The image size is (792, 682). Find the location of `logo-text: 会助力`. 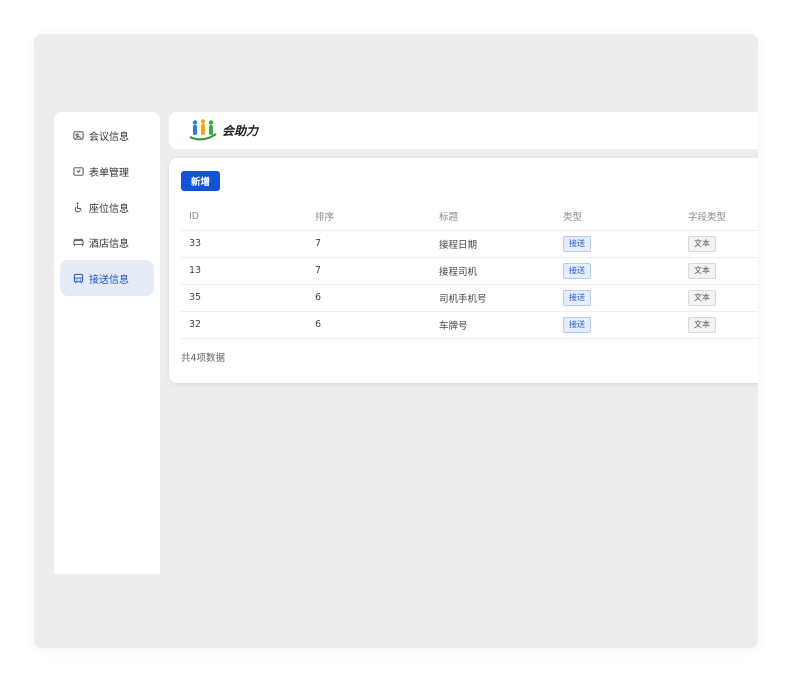

logo-text: 会助力 is located at coordinates (240, 130).